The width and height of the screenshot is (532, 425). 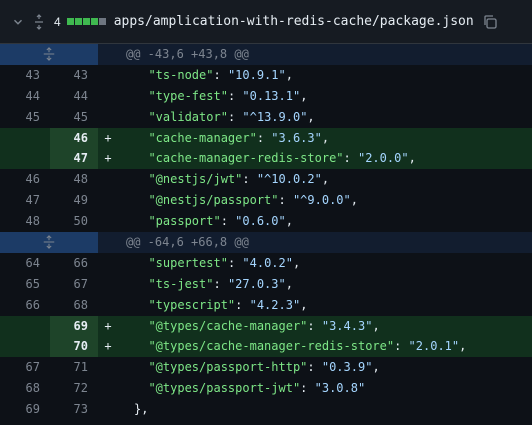 What do you see at coordinates (74, 326) in the screenshot?
I see `new-line-number: 69` at bounding box center [74, 326].